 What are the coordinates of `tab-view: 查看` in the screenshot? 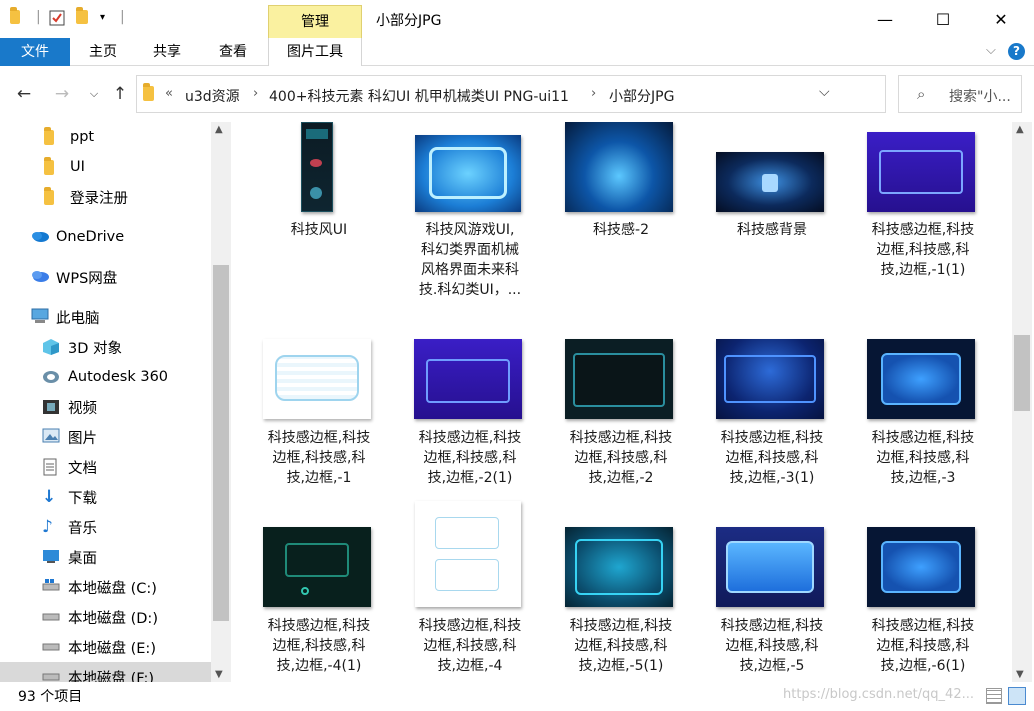 It's located at (233, 52).